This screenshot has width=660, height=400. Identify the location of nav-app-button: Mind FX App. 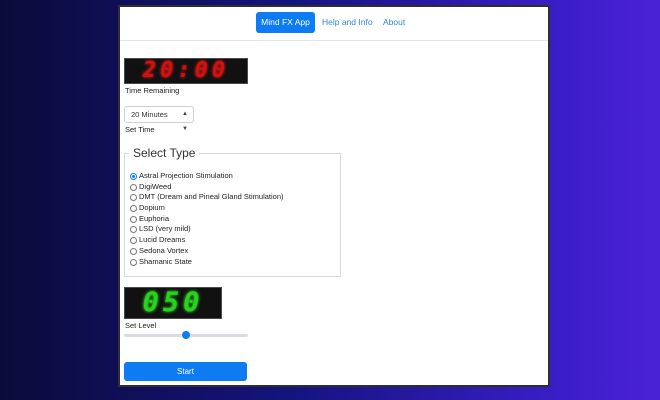
(285, 22).